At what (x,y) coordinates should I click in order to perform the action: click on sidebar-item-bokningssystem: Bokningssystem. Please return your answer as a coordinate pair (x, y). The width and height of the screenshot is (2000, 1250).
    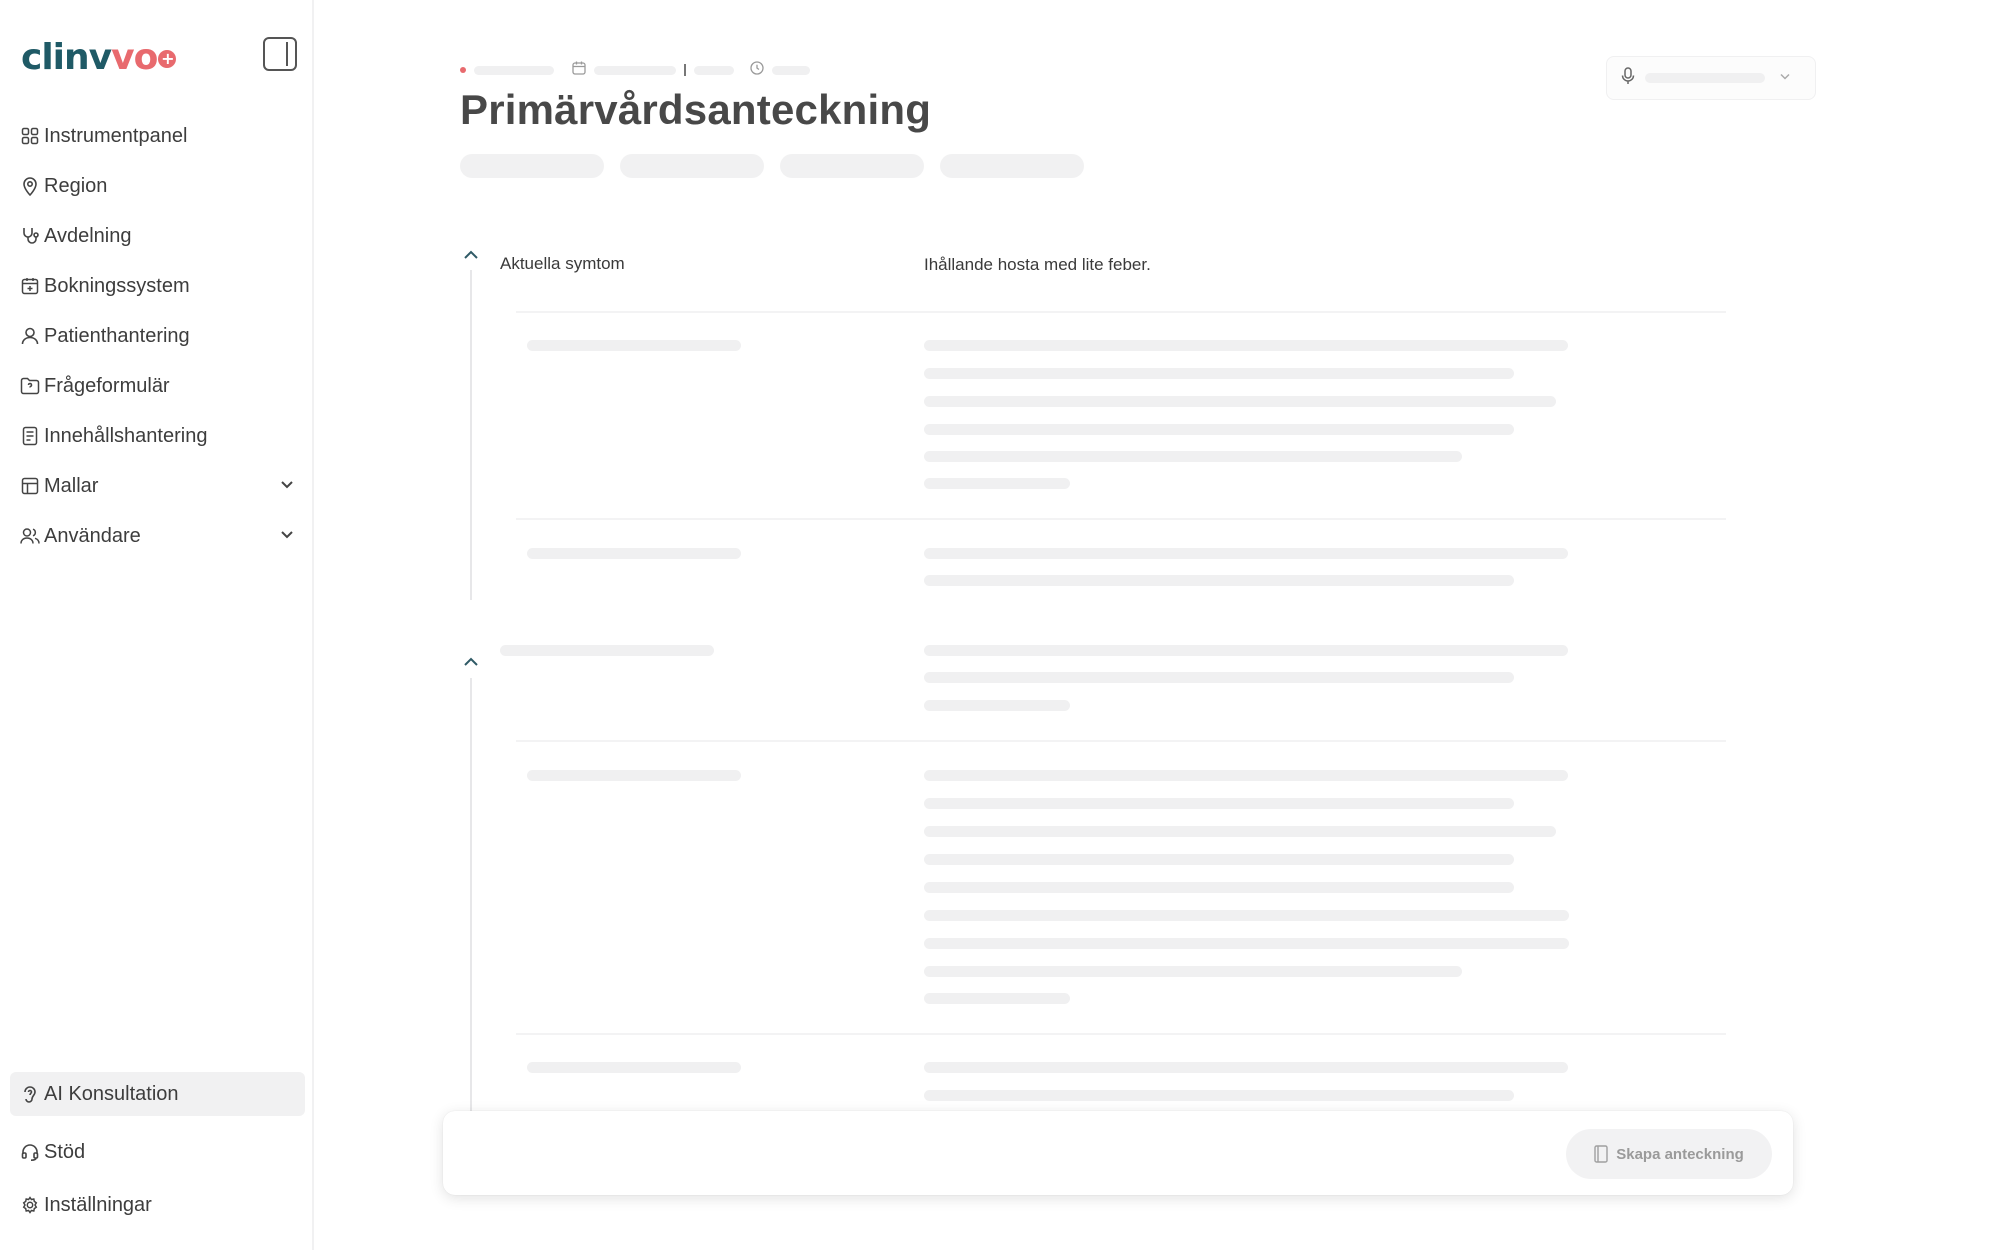
    Looking at the image, I should click on (157, 286).